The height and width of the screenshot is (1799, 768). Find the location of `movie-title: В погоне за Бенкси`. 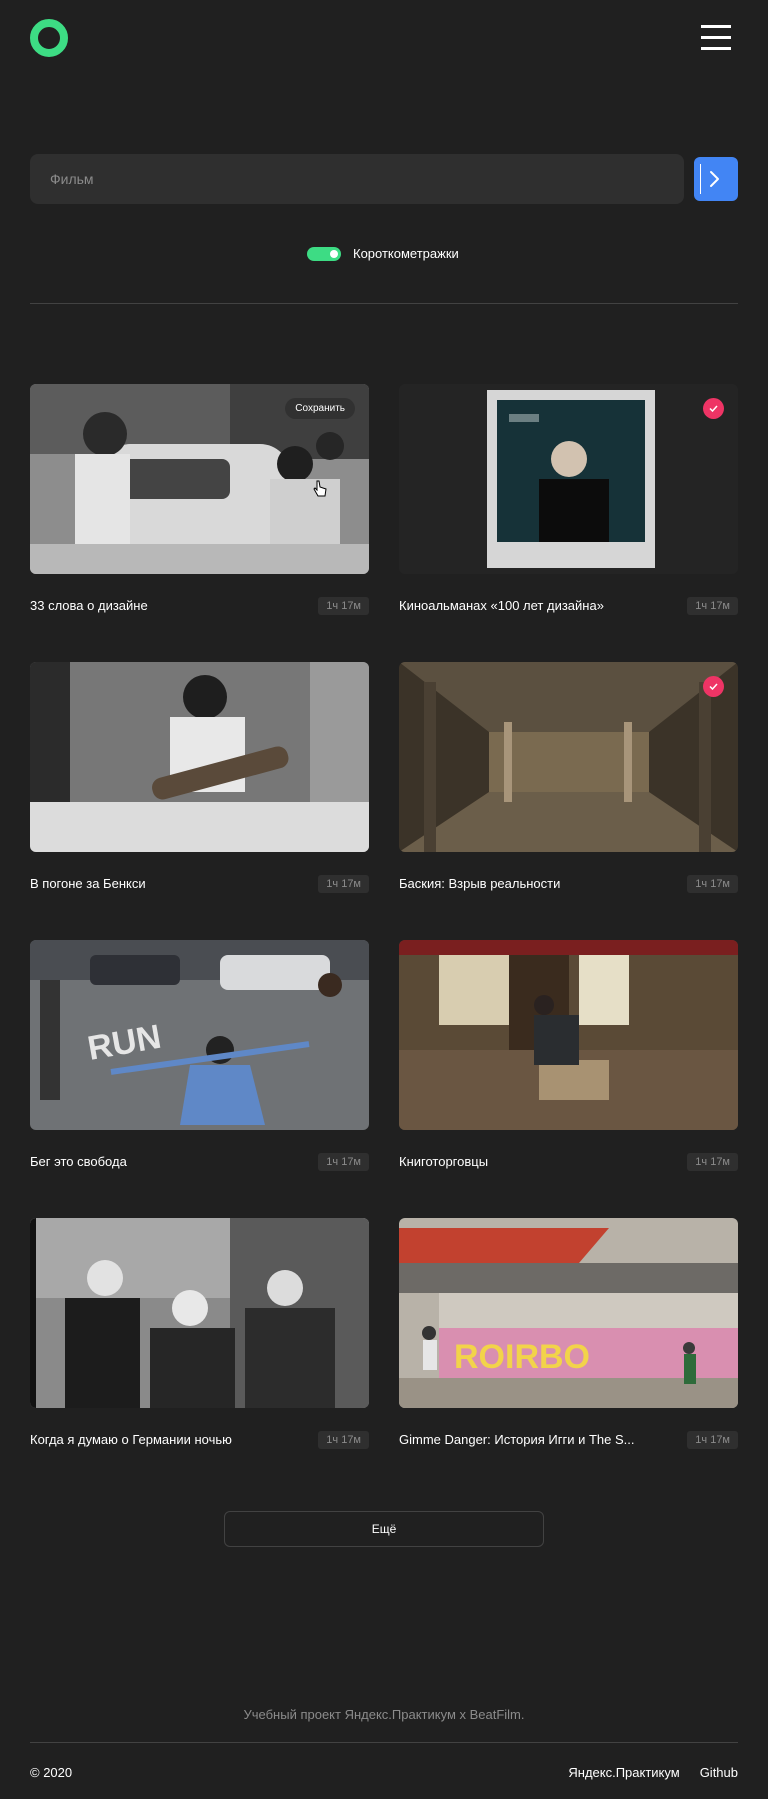

movie-title: В погоне за Бенкси is located at coordinates (88, 883).